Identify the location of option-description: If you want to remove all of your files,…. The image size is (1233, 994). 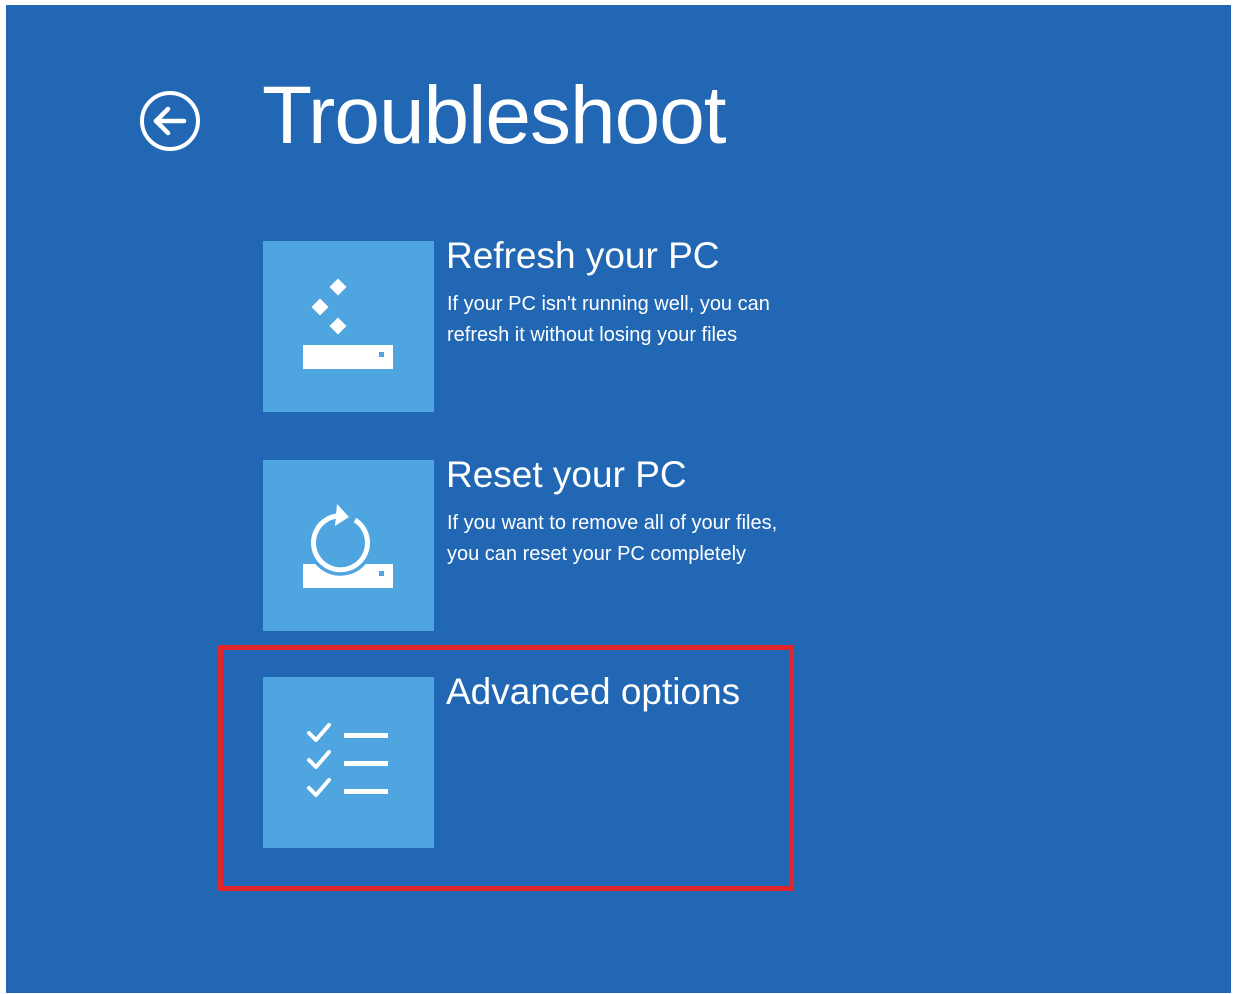
(647, 539).